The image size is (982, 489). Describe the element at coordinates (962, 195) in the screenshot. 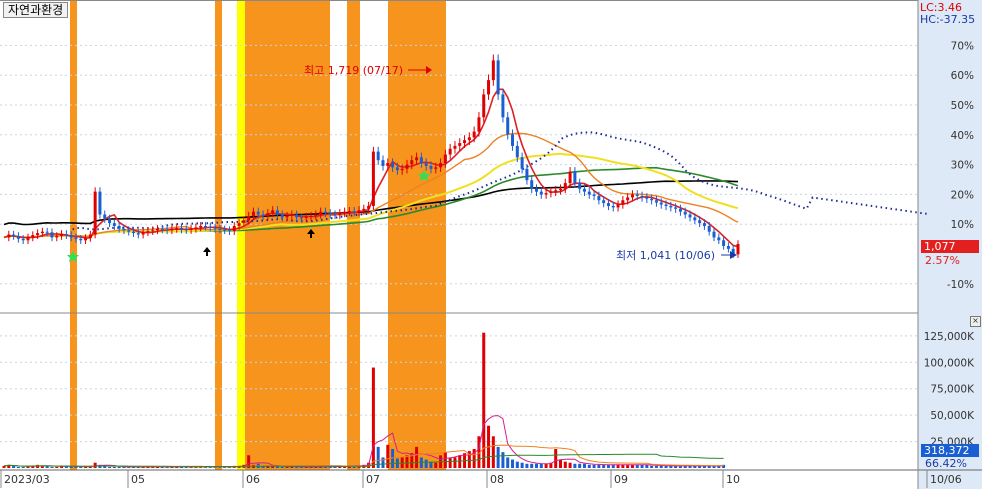

I see `pct-tick-label: 20%` at that location.